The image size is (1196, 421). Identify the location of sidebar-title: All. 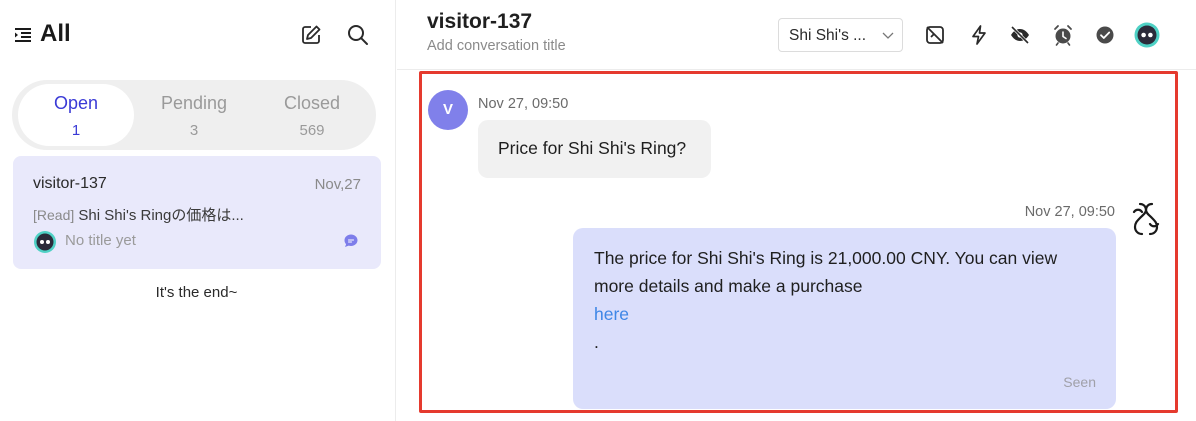
(55, 33).